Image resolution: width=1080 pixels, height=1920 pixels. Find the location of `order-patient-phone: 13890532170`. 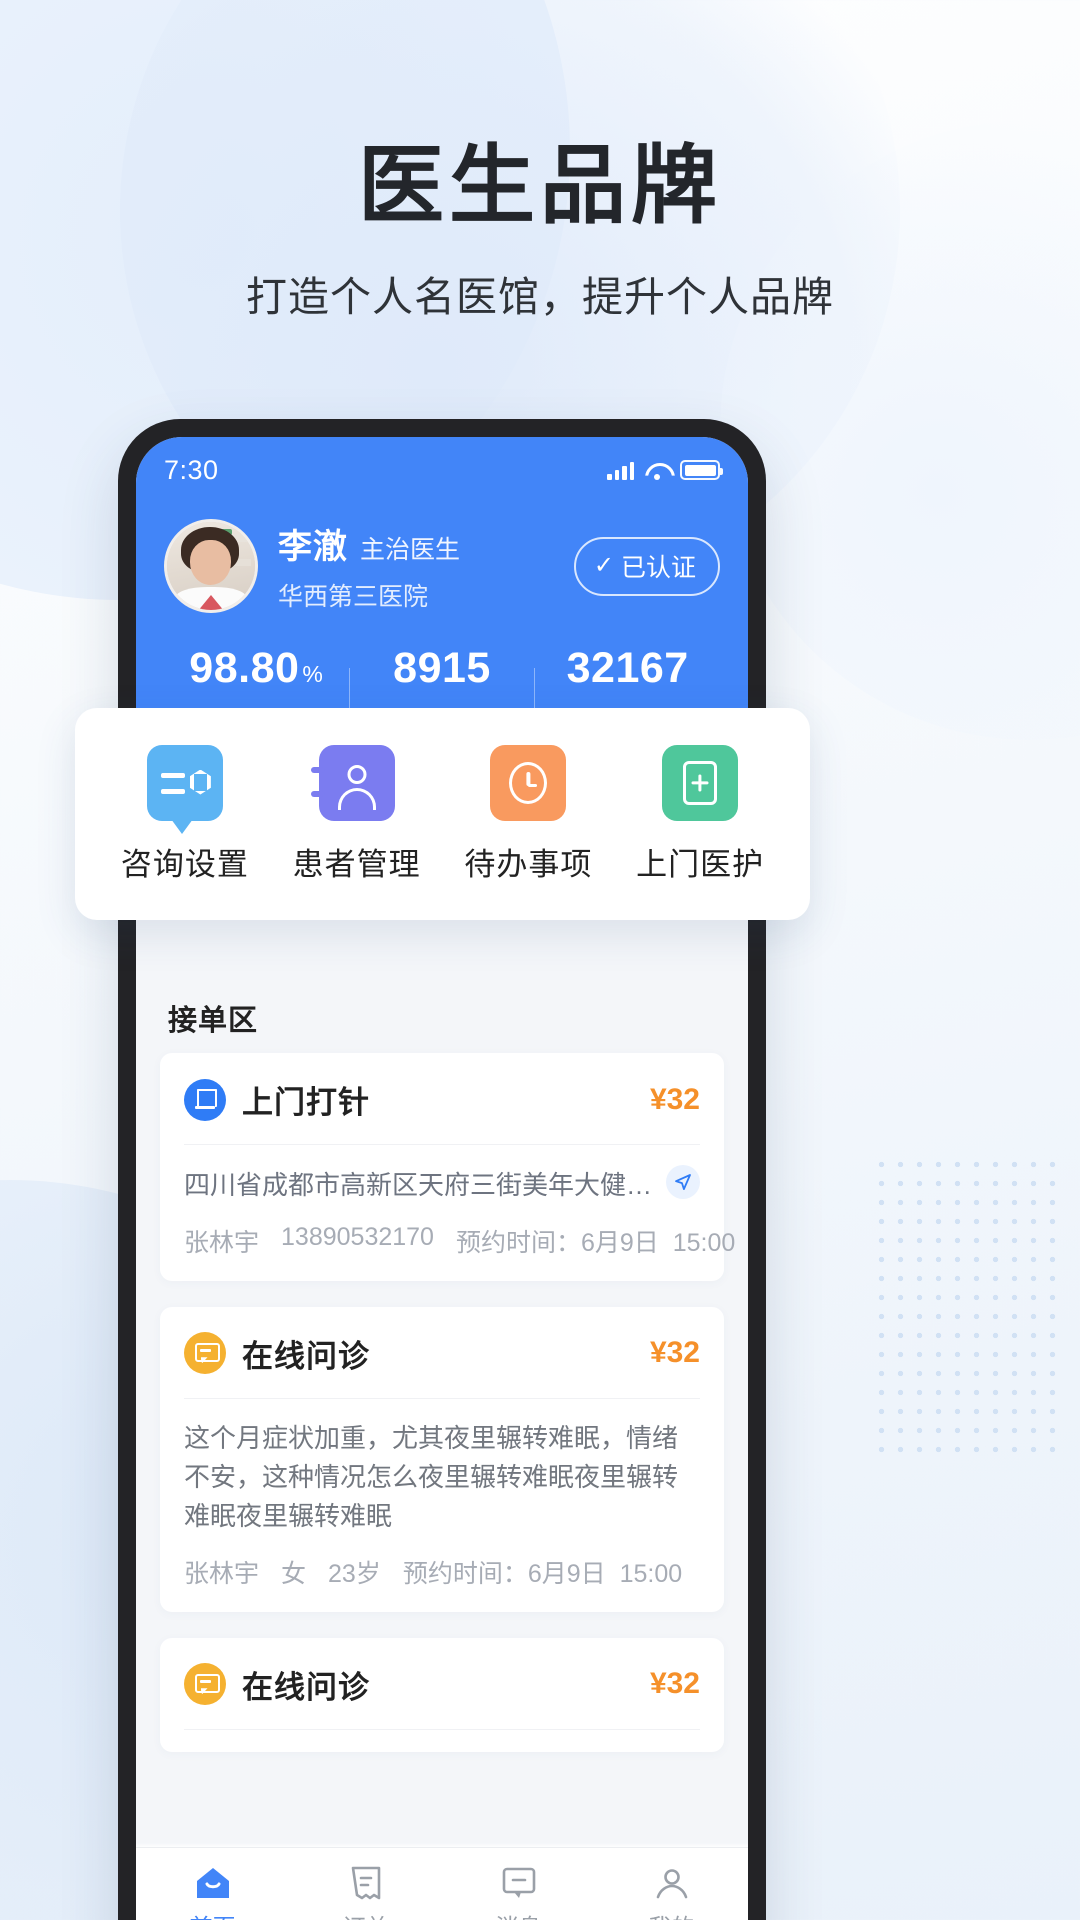

order-patient-phone: 13890532170 is located at coordinates (357, 1236).